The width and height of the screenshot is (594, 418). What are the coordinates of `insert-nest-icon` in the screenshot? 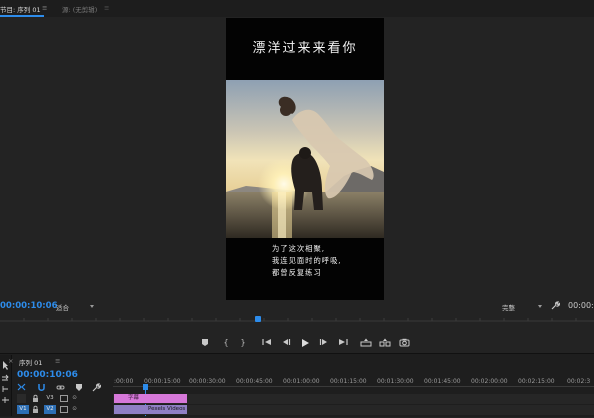 It's located at (21, 387).